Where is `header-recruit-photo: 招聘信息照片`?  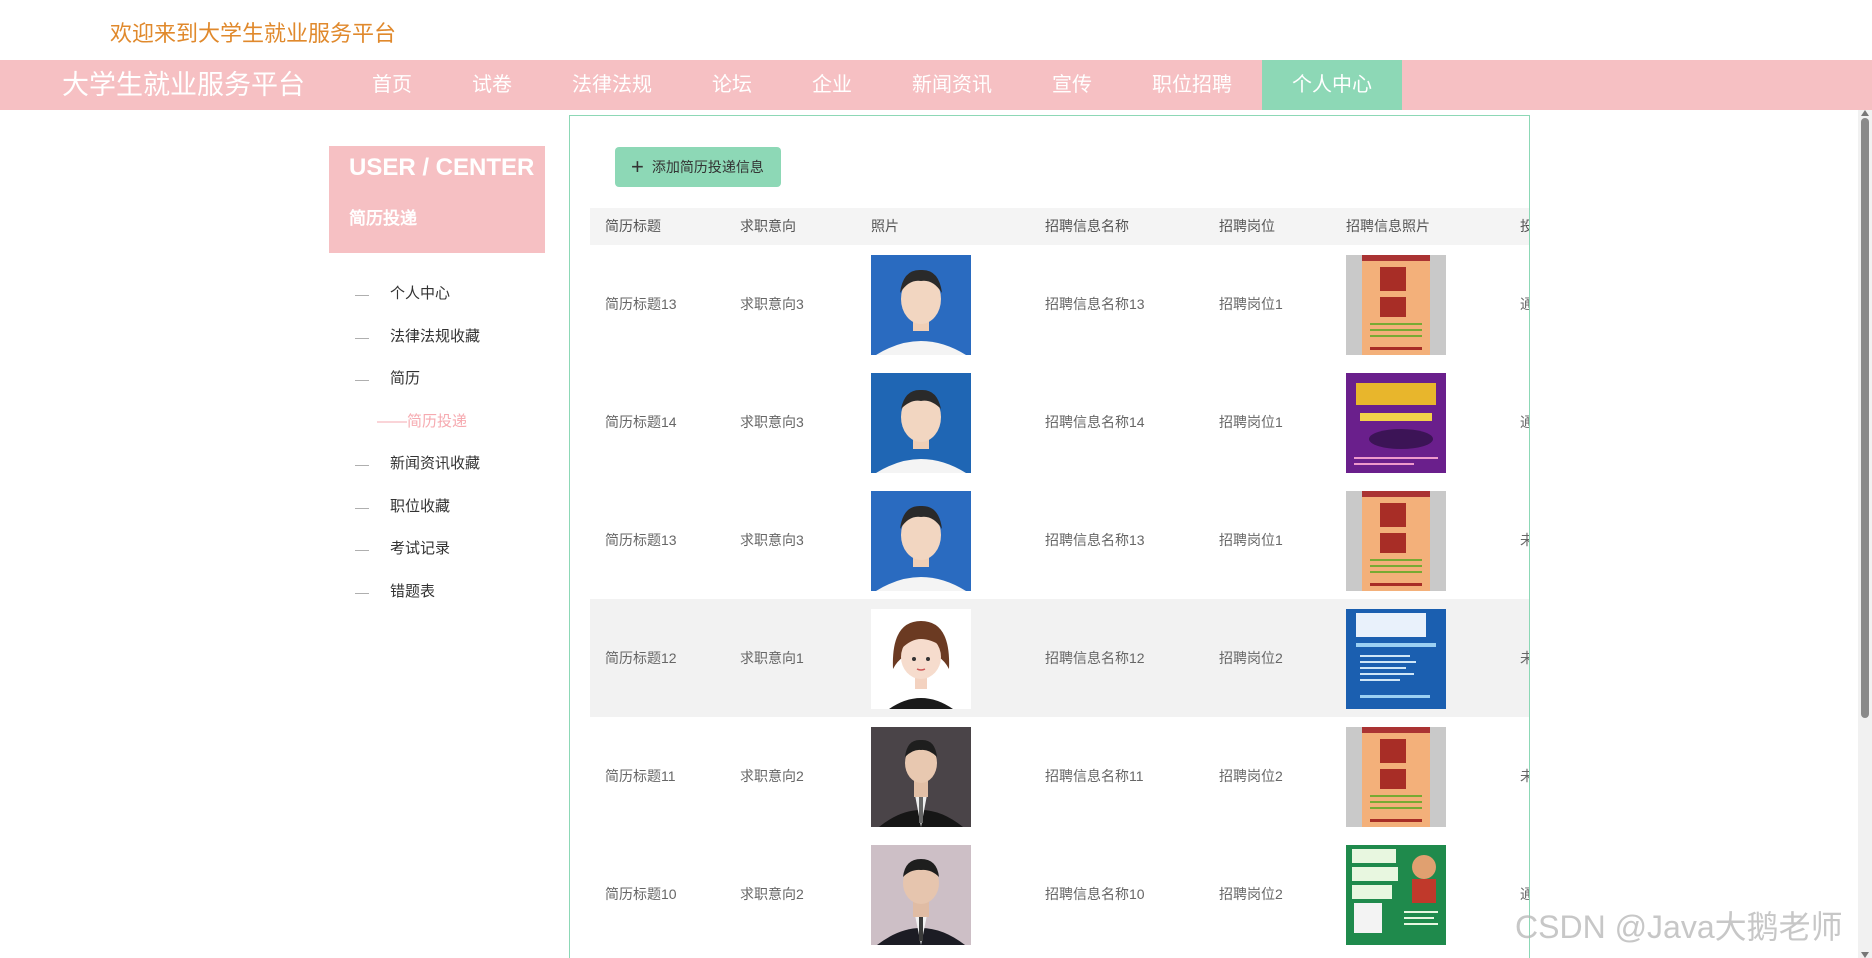 header-recruit-photo: 招聘信息照片 is located at coordinates (1388, 226).